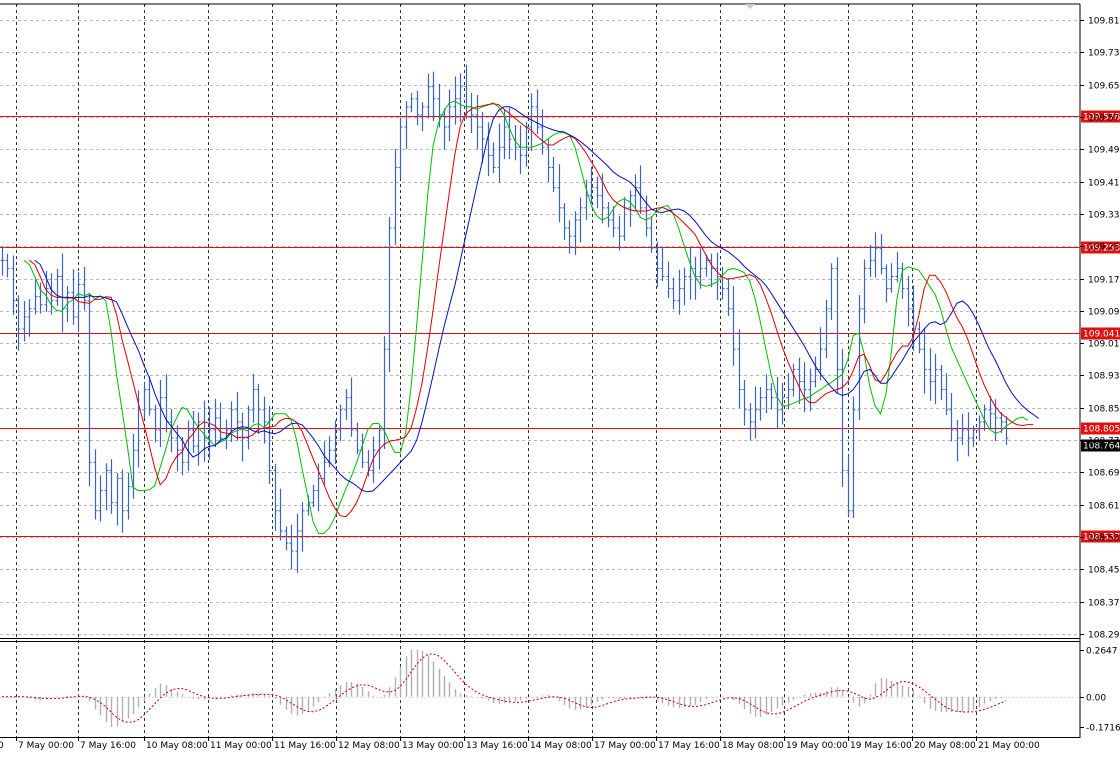  What do you see at coordinates (1104, 571) in the screenshot?
I see `price-tick-label: 108.455` at bounding box center [1104, 571].